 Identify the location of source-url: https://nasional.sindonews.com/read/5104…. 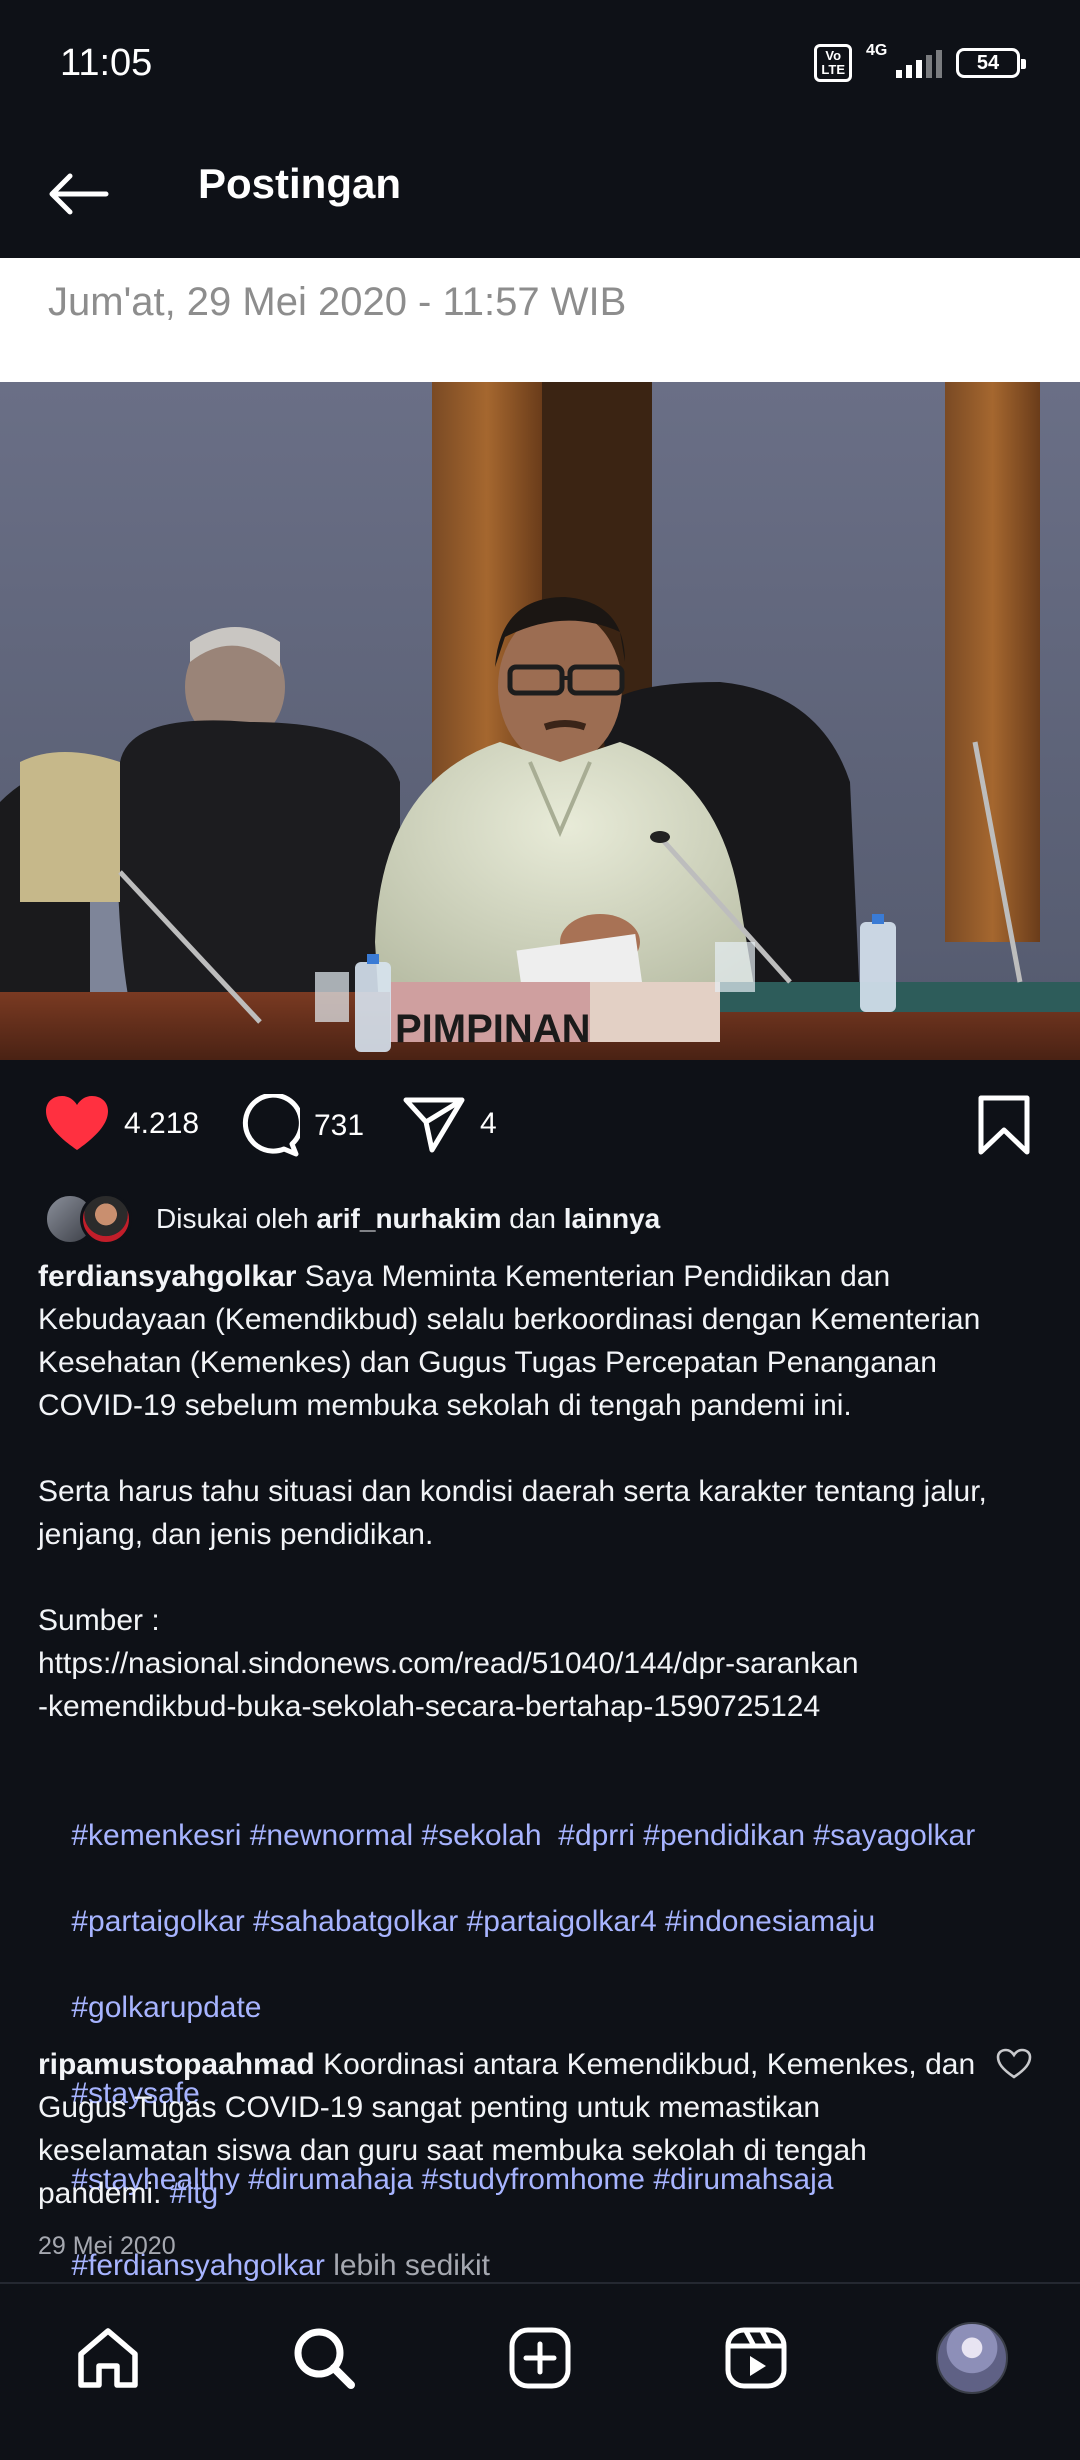
(448, 1663).